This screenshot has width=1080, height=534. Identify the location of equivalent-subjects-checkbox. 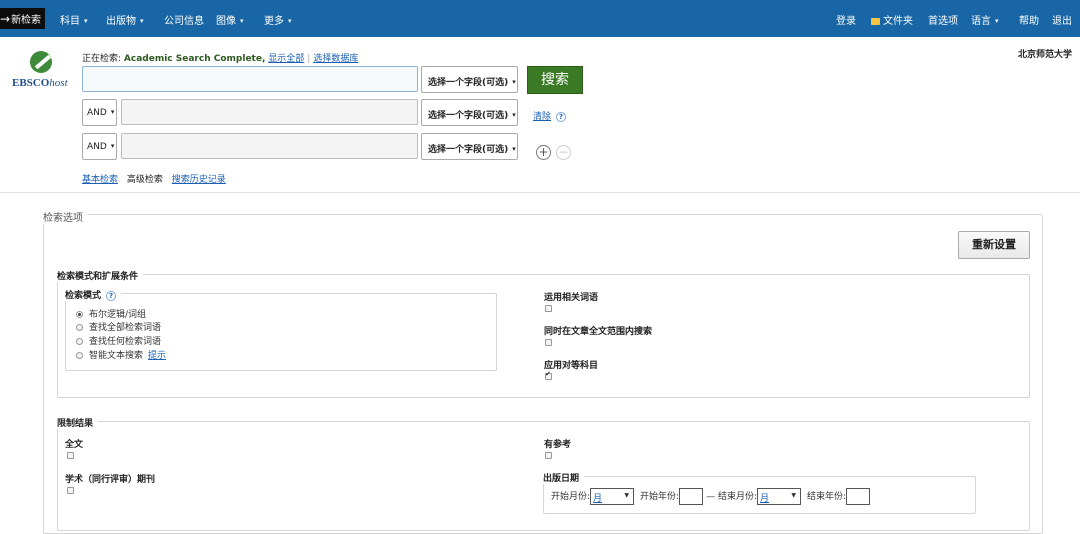
(548, 375).